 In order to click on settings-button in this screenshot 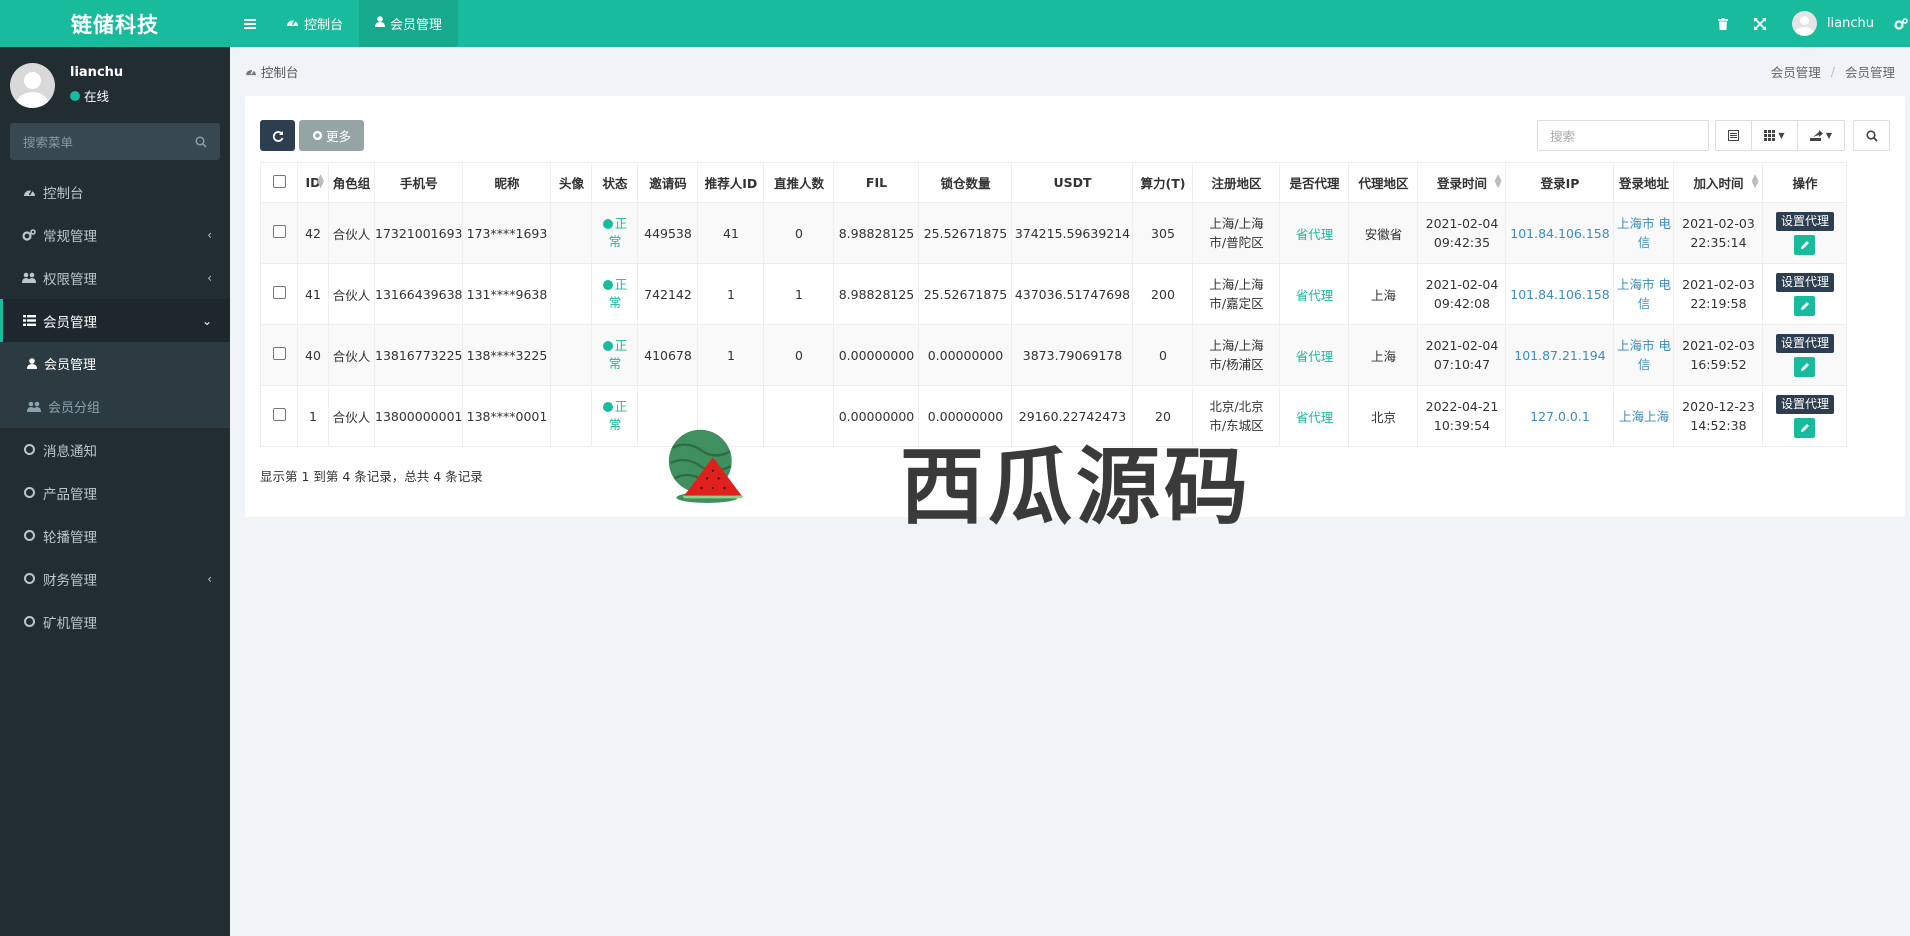, I will do `click(1902, 23)`.